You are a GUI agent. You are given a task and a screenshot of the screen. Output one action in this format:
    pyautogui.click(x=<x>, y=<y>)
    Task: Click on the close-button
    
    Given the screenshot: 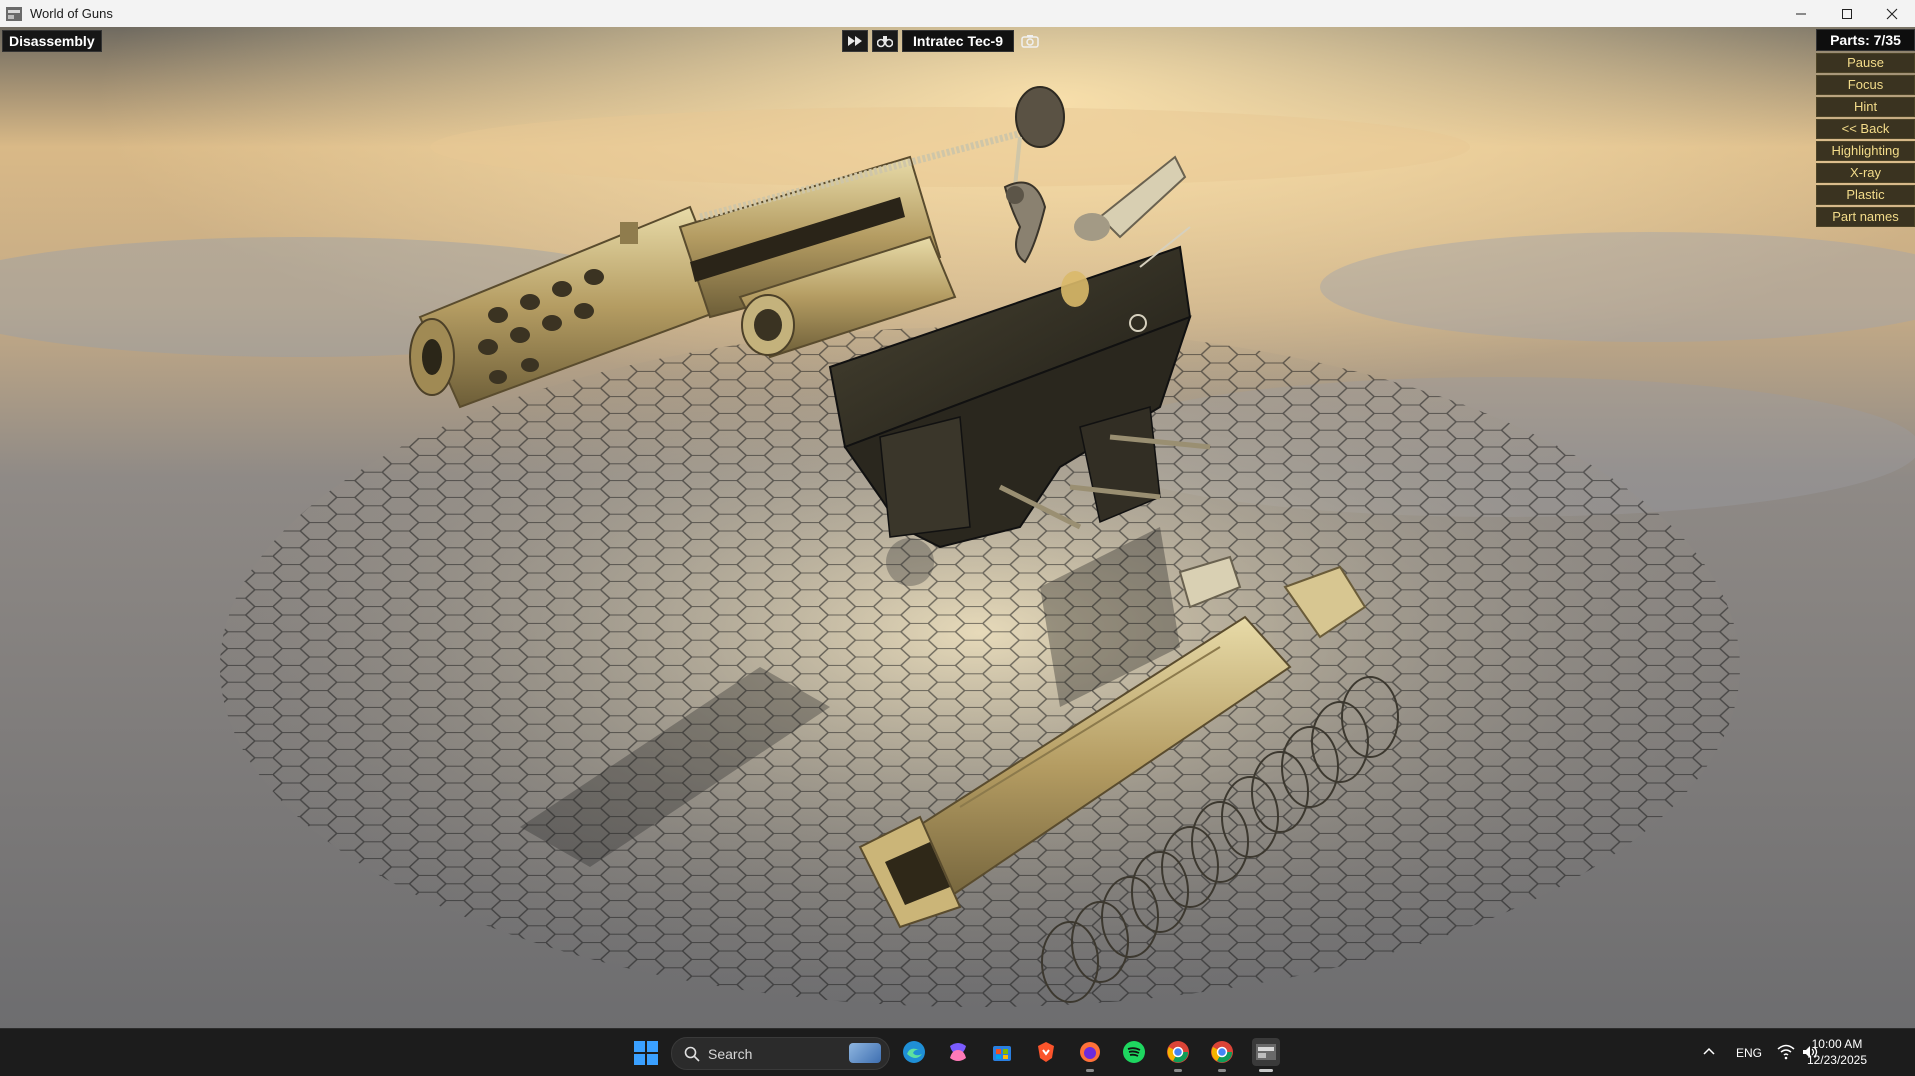 What is the action you would take?
    pyautogui.click(x=1892, y=13)
    